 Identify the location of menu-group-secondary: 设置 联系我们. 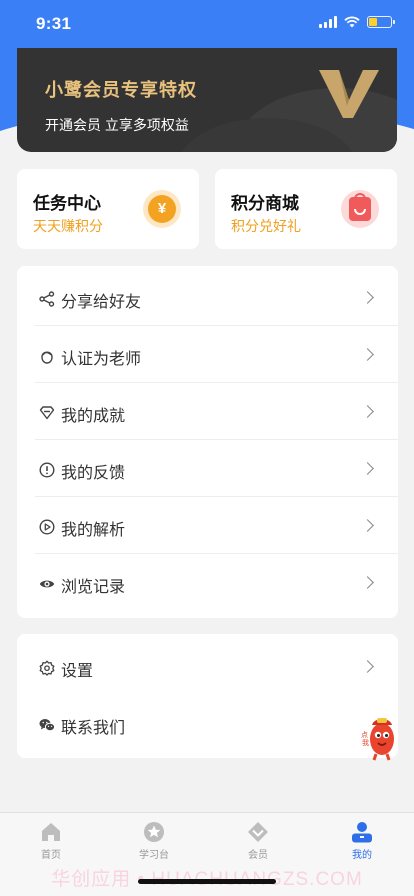
(207, 696).